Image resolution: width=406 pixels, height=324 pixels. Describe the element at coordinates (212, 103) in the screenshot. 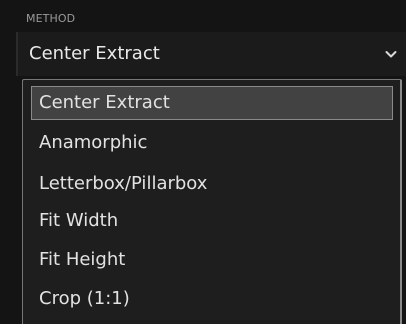

I see `option-center-extract: Center Extract` at that location.